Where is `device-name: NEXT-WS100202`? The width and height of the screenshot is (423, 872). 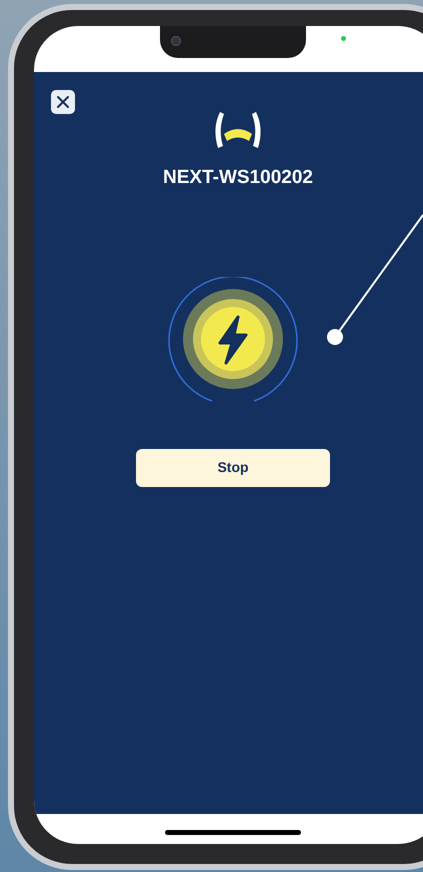 device-name: NEXT-WS100202 is located at coordinates (238, 178).